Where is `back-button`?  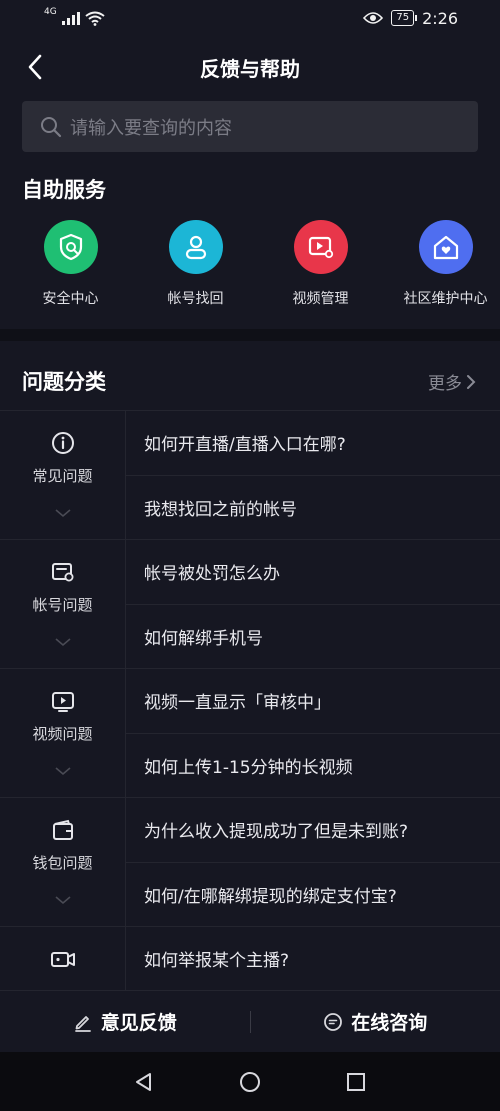 back-button is located at coordinates (35, 67).